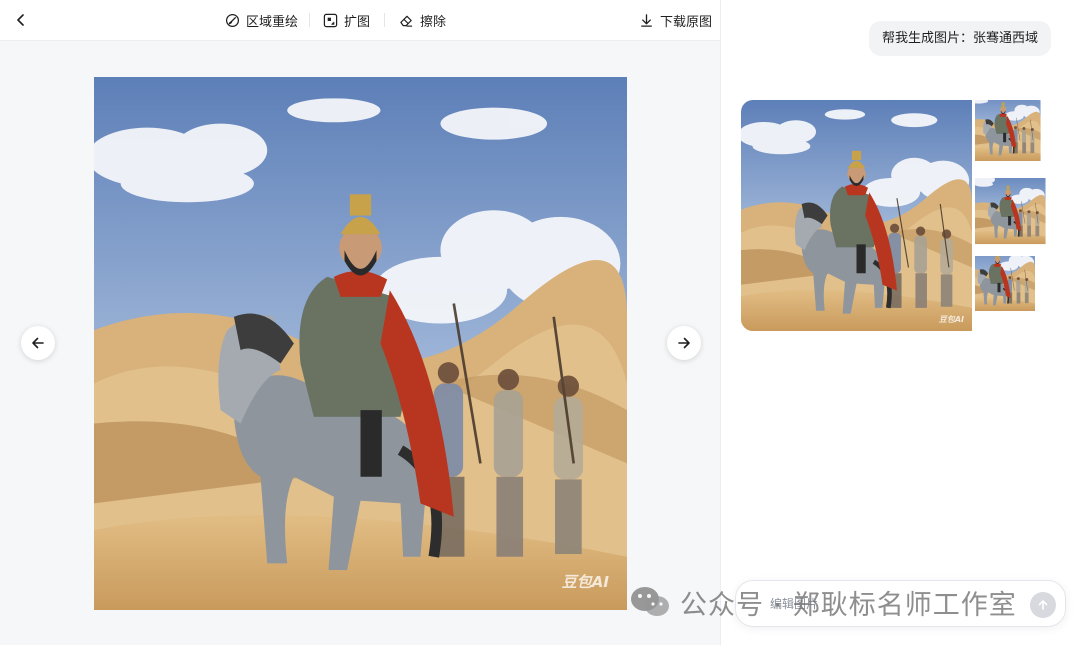  I want to click on send-button, so click(1043, 605).